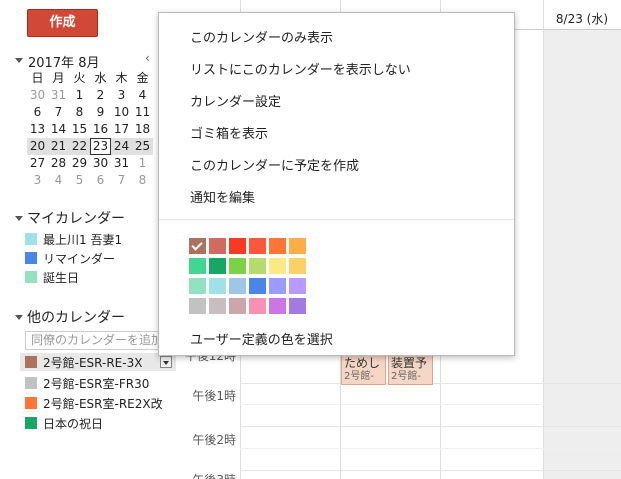 The image size is (621, 479). I want to click on week-row: 3 4 5 6 7 8, so click(90, 180).